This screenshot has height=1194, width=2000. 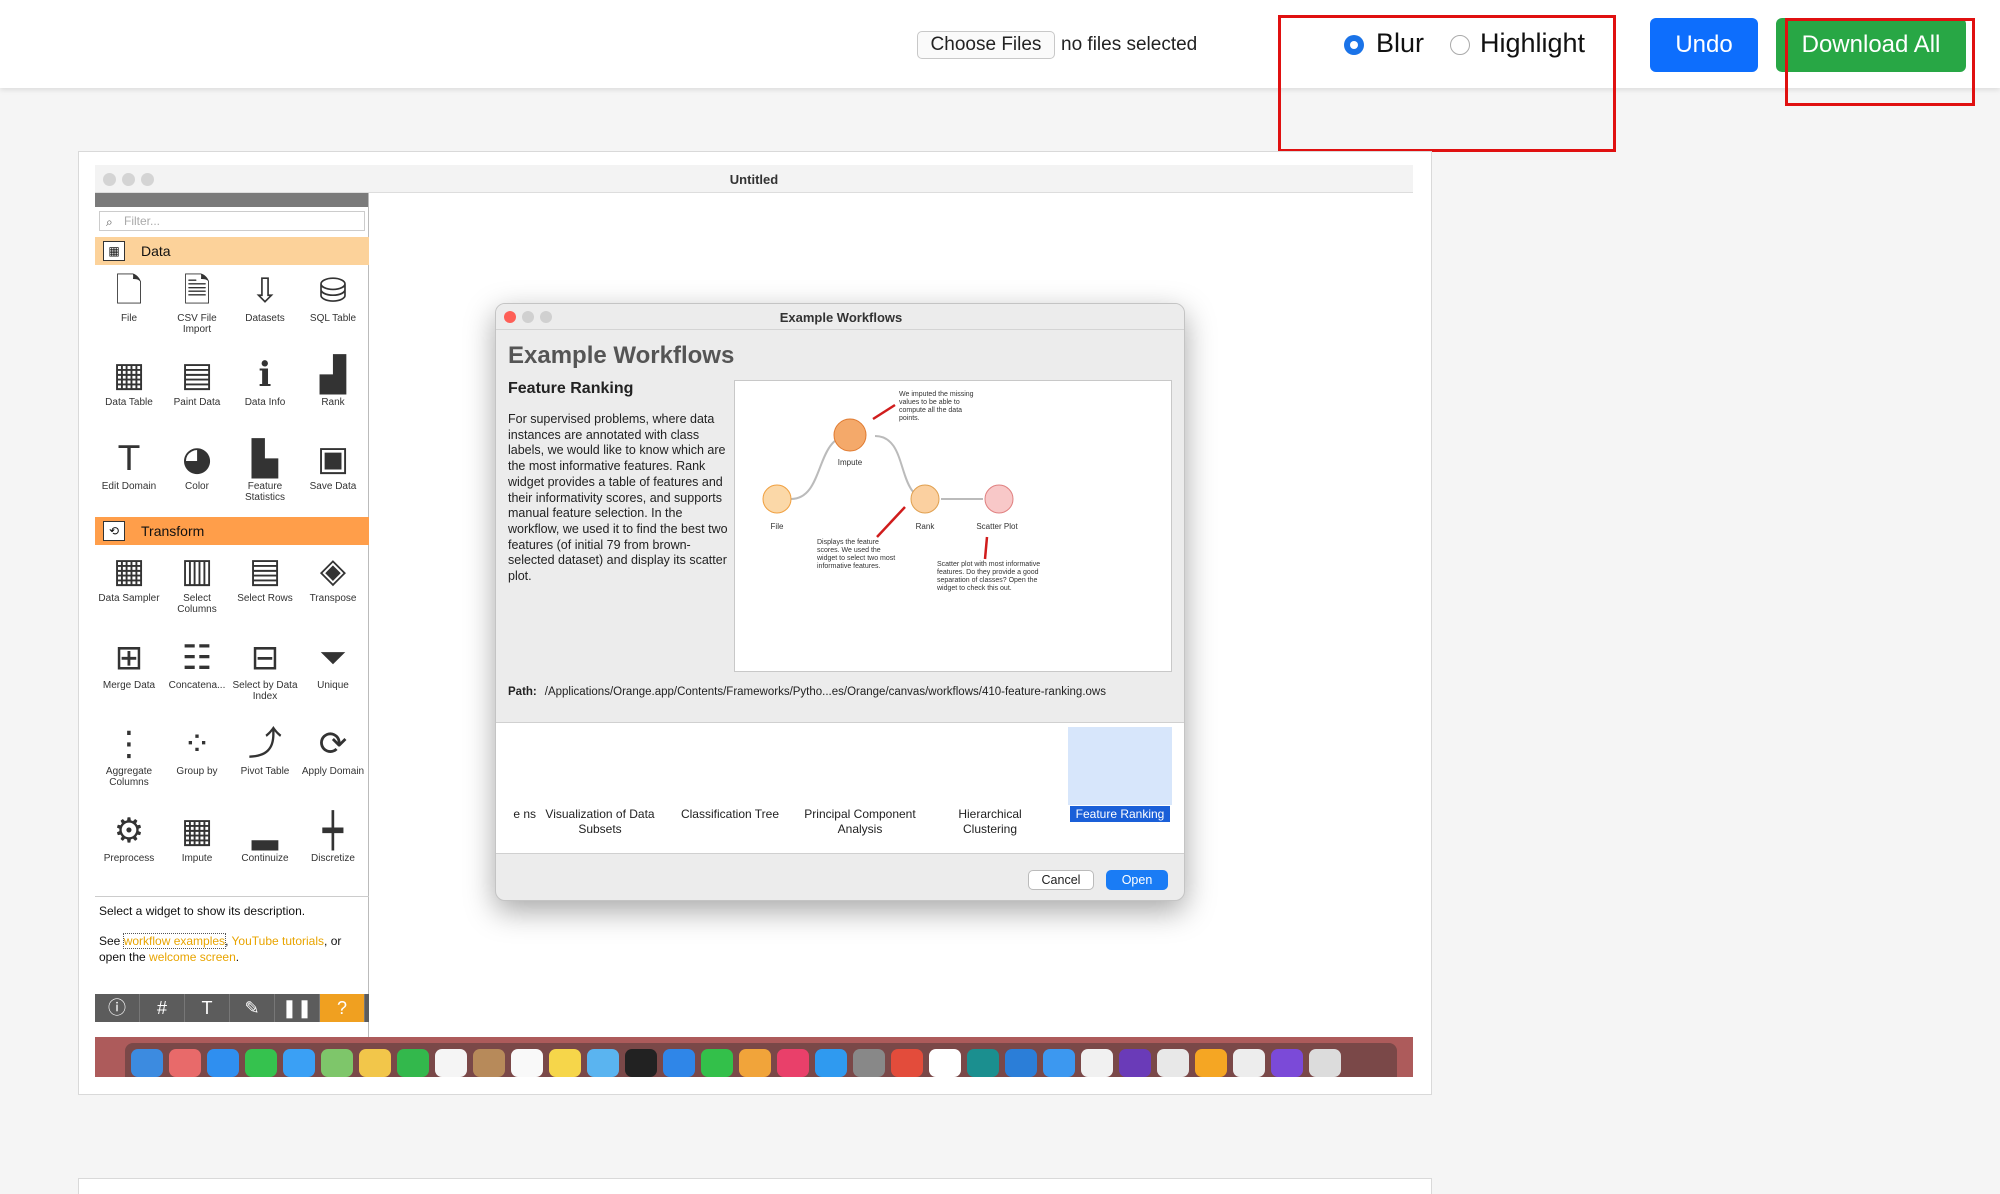 What do you see at coordinates (252, 1008) in the screenshot?
I see `pen-icon: ✎` at bounding box center [252, 1008].